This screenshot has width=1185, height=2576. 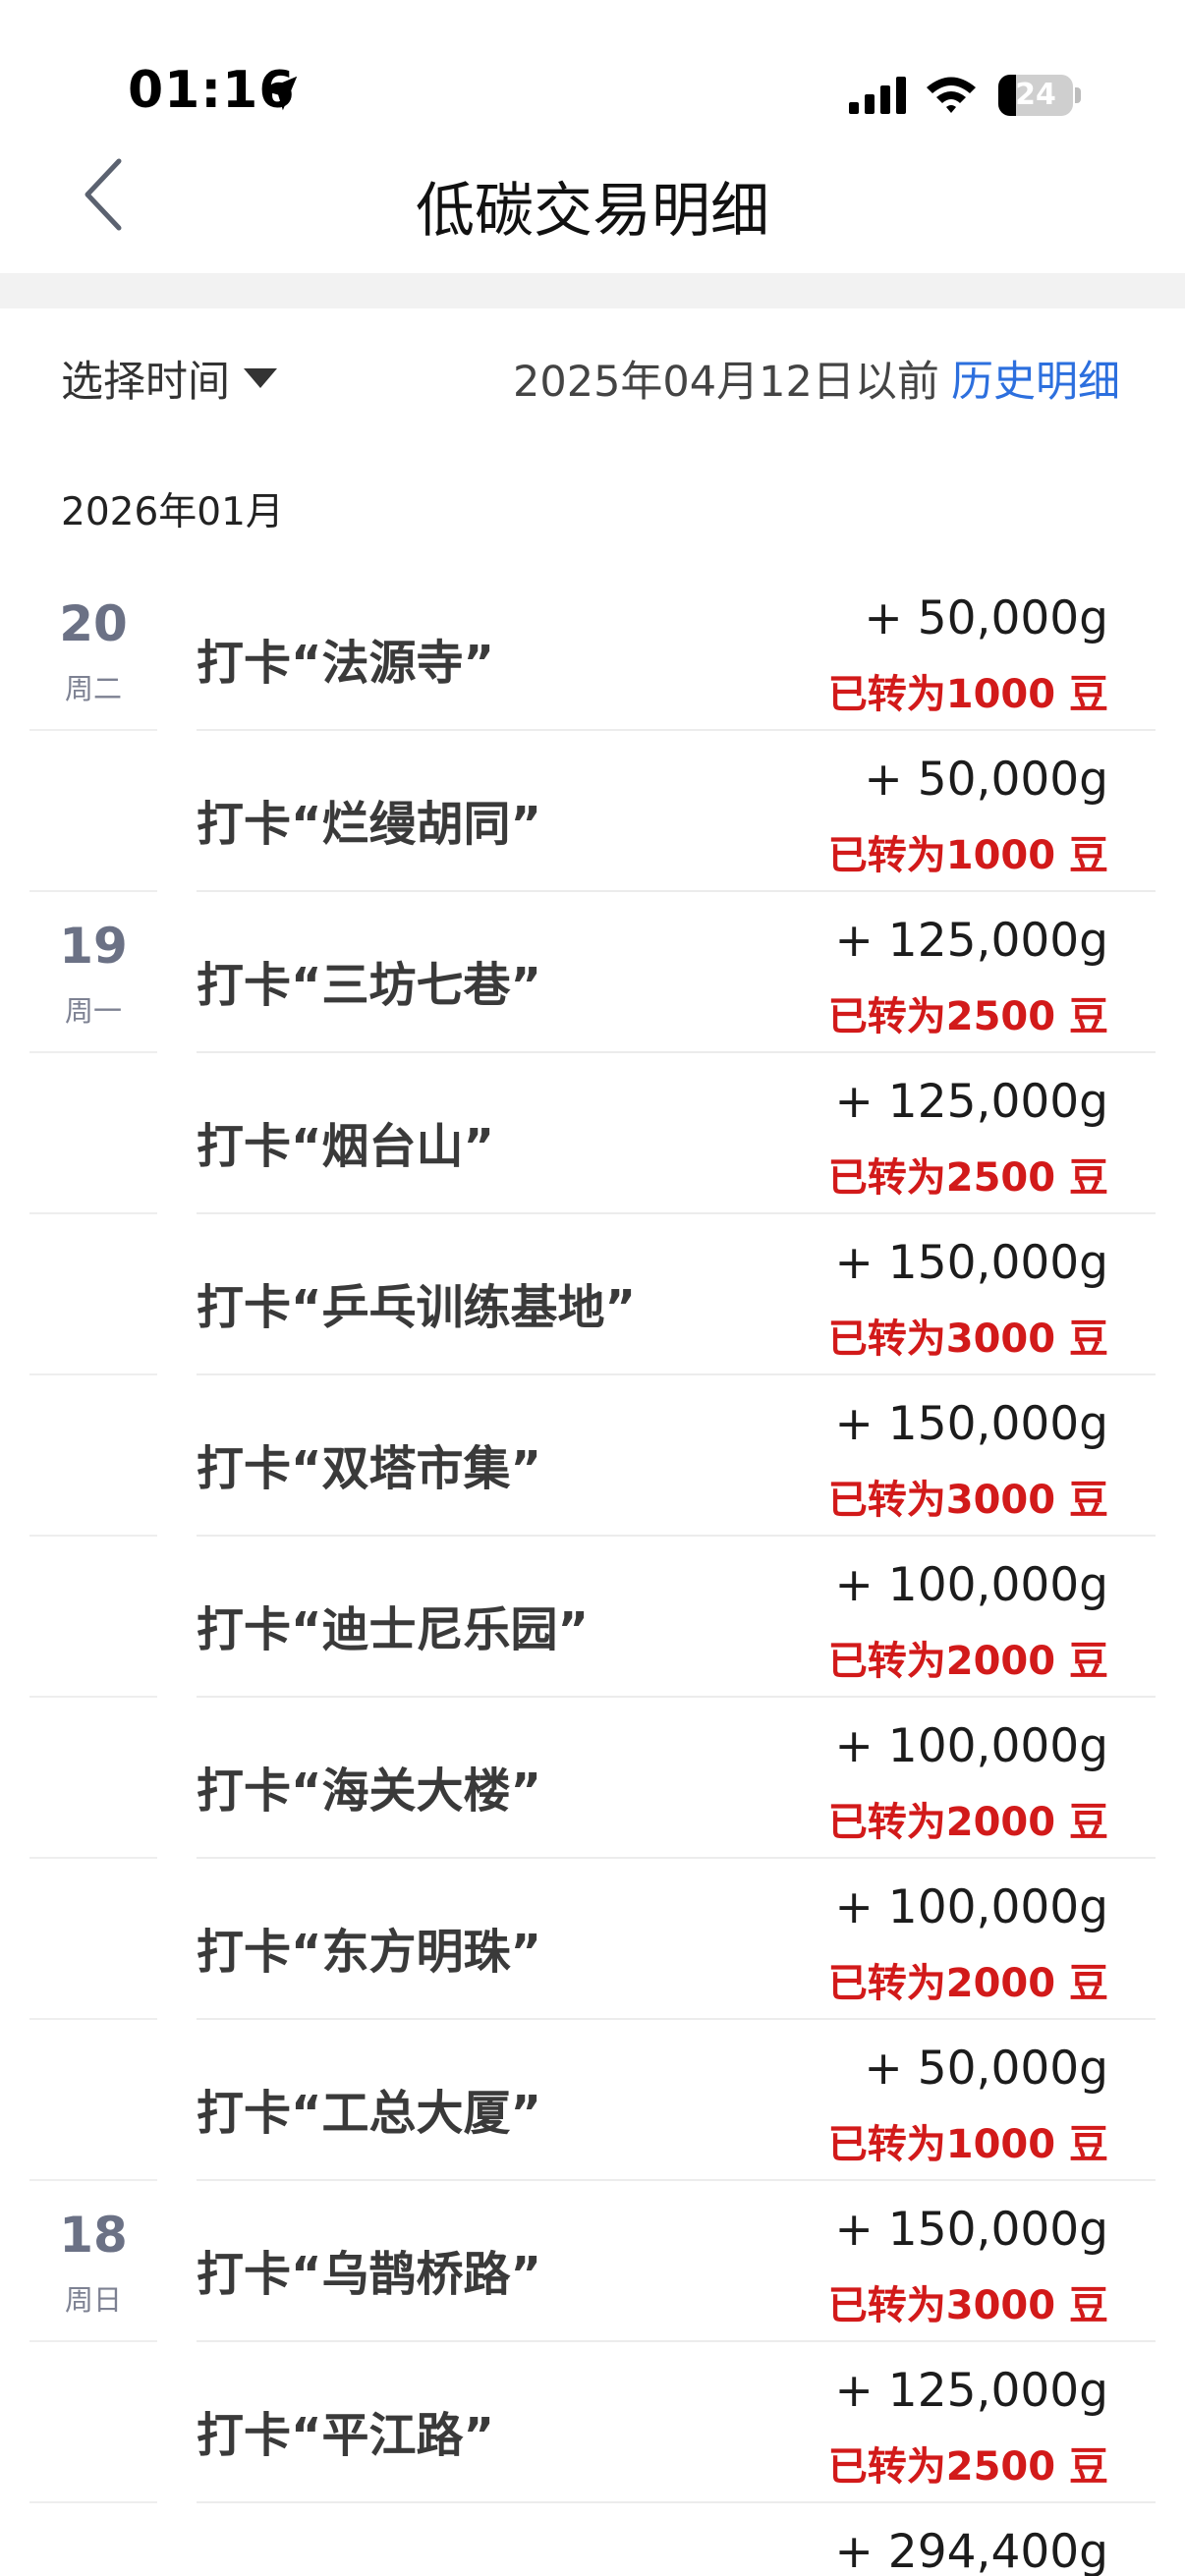 I want to click on month-header: 2026年01月, so click(x=172, y=512).